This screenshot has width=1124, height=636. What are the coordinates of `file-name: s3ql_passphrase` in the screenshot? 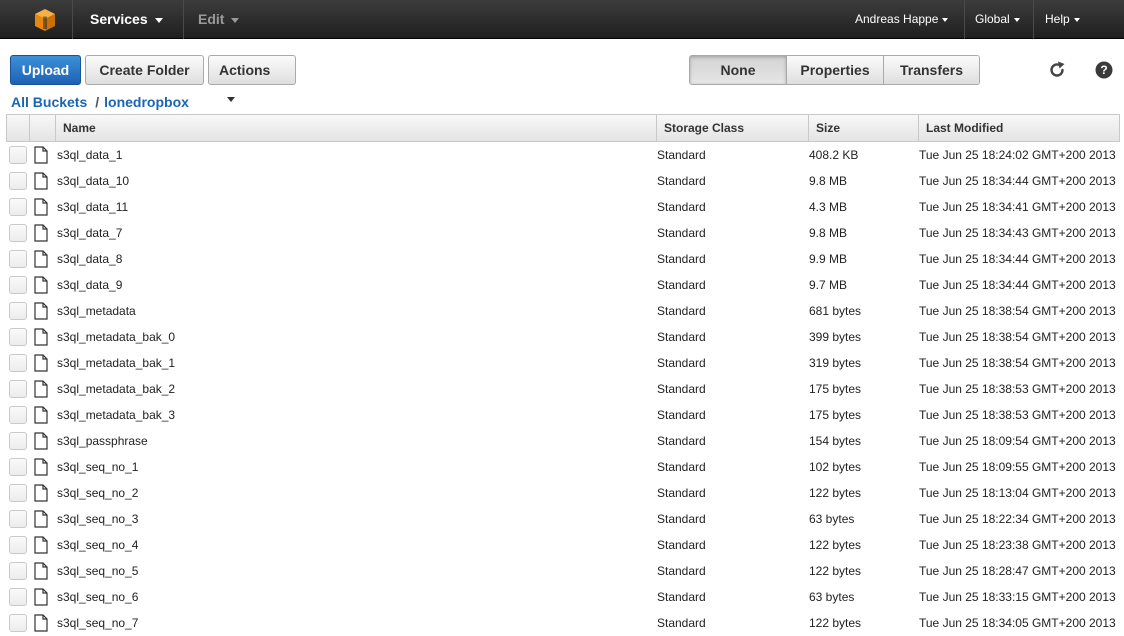 It's located at (102, 441).